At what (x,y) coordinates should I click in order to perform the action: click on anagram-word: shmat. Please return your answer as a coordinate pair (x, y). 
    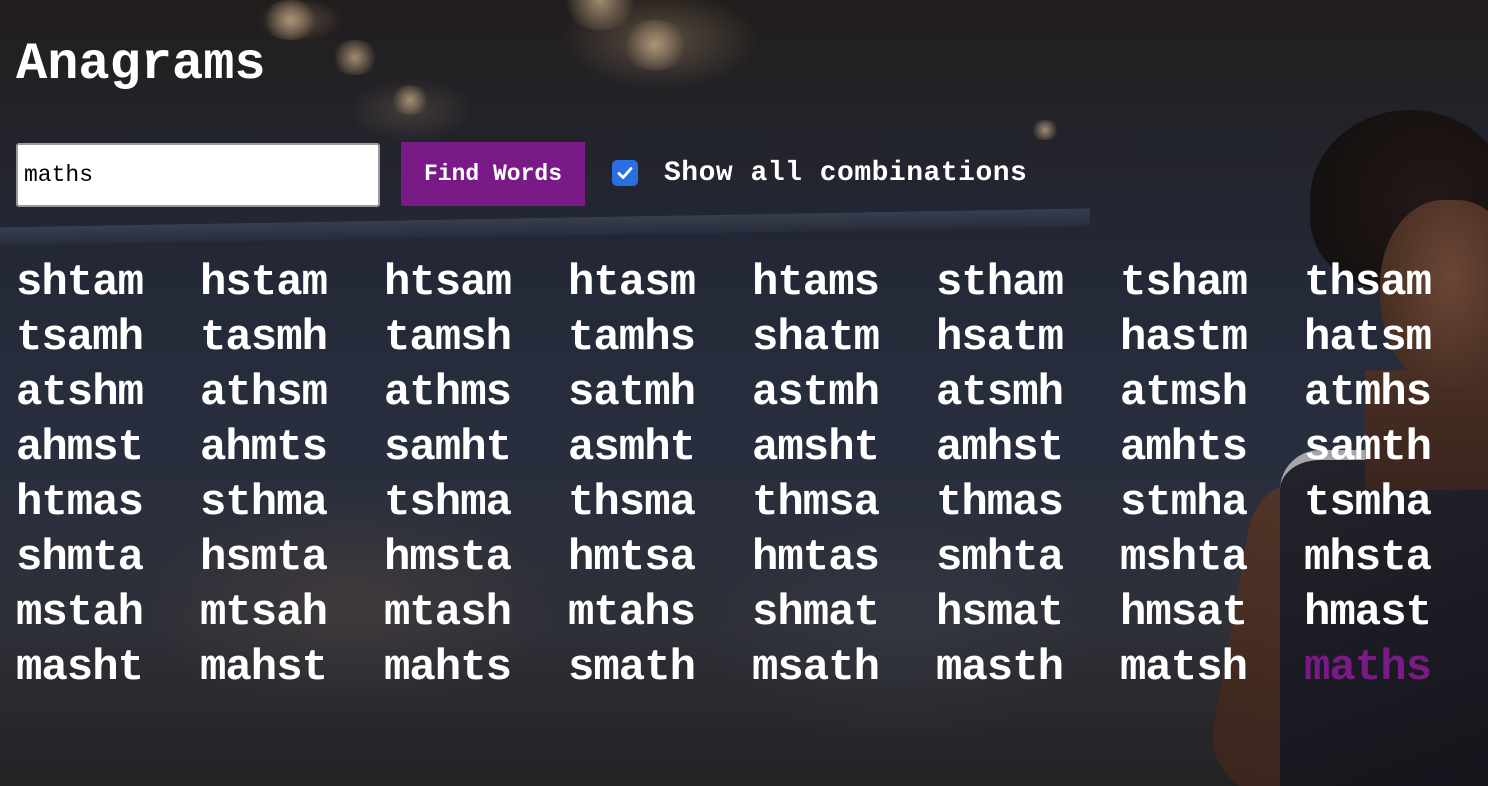
    Looking at the image, I should click on (844, 613).